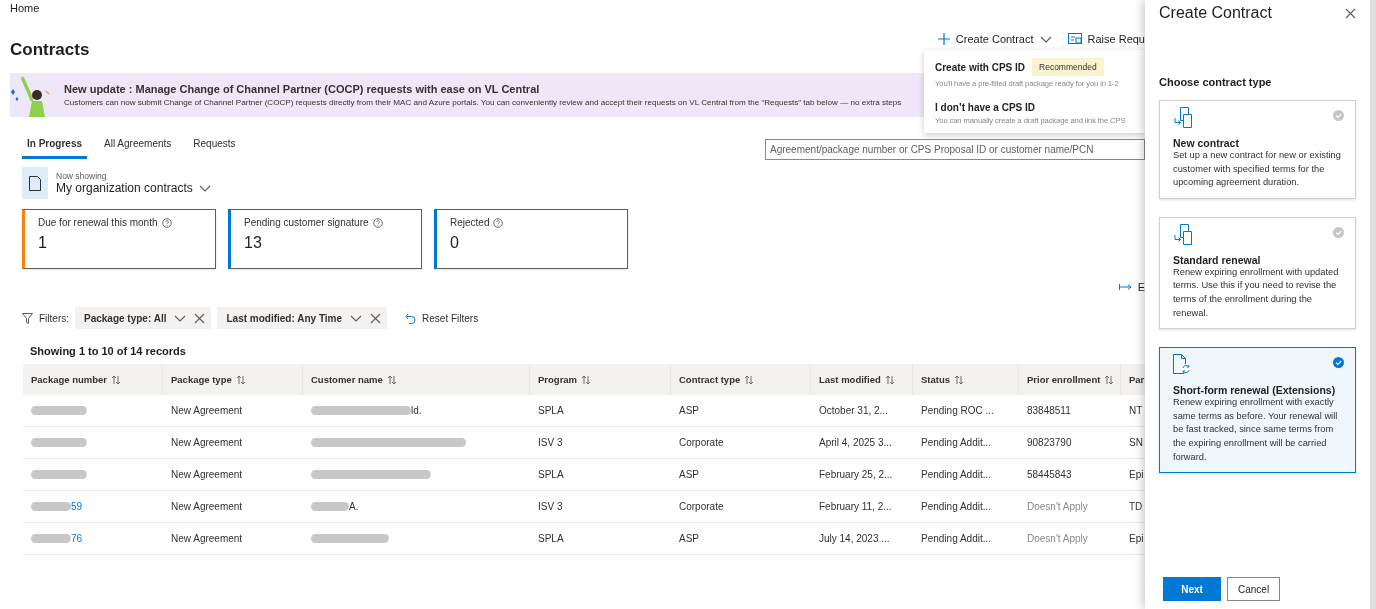 The height and width of the screenshot is (609, 1376). I want to click on option-description: Renew expiring enrollment with updated terms. Use this if you need to revise the terms of the enrollment during the renewal., so click(1256, 292).